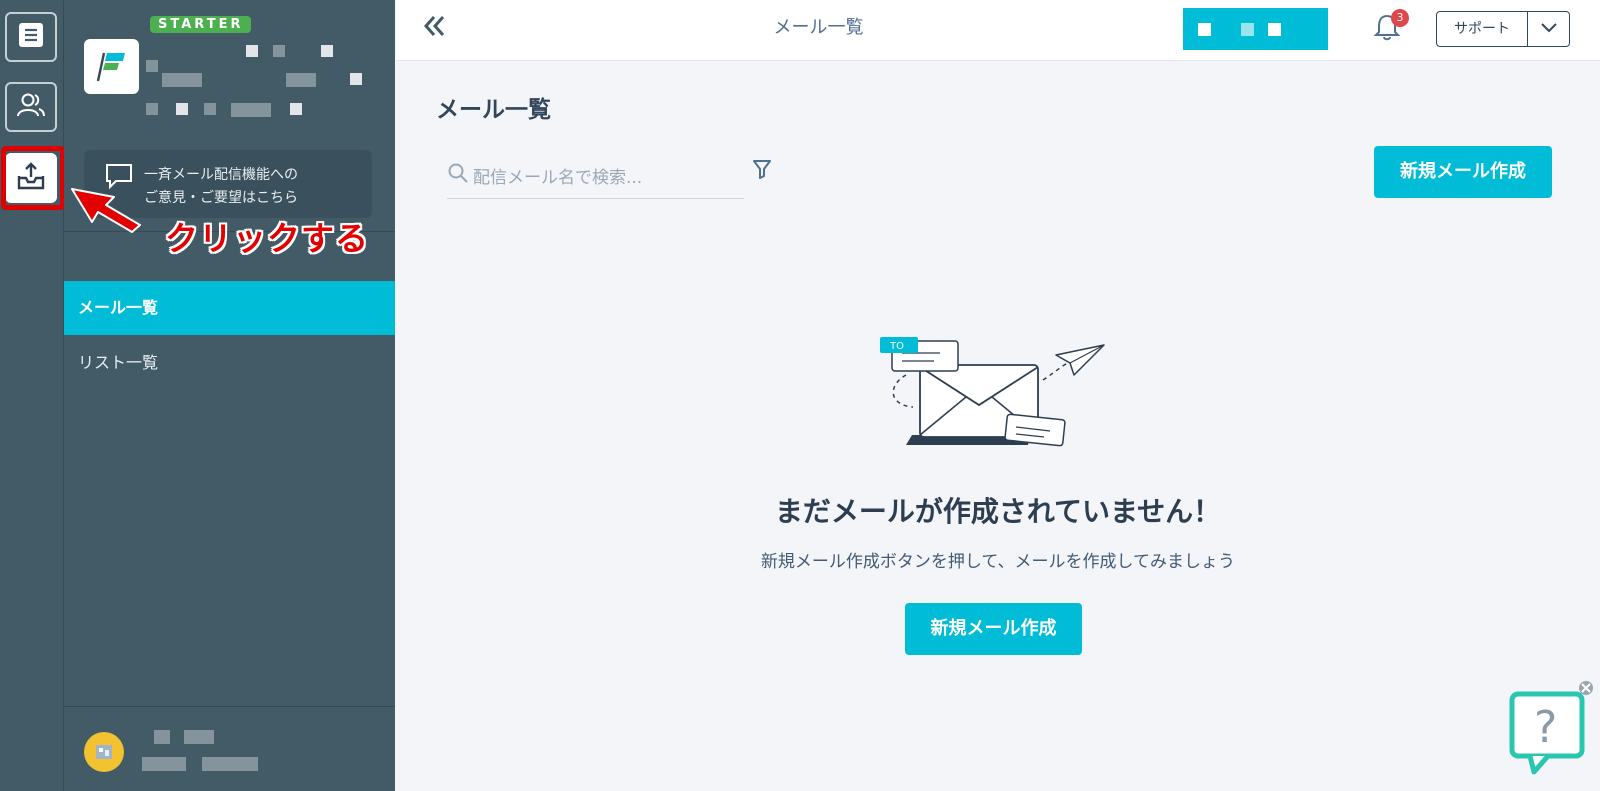  Describe the element at coordinates (1527, 29) in the screenshot. I see `support-separator` at that location.